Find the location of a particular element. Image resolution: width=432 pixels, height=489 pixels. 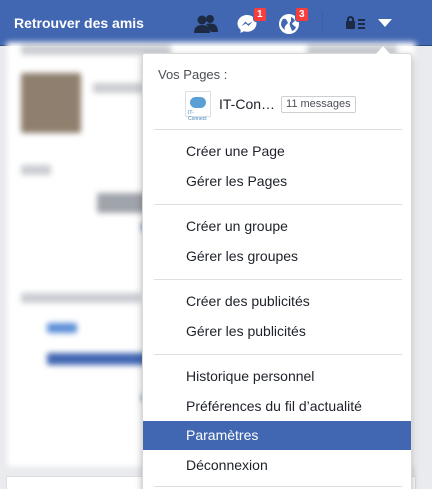

account-menu-chevron-down-icon is located at coordinates (388, 26).